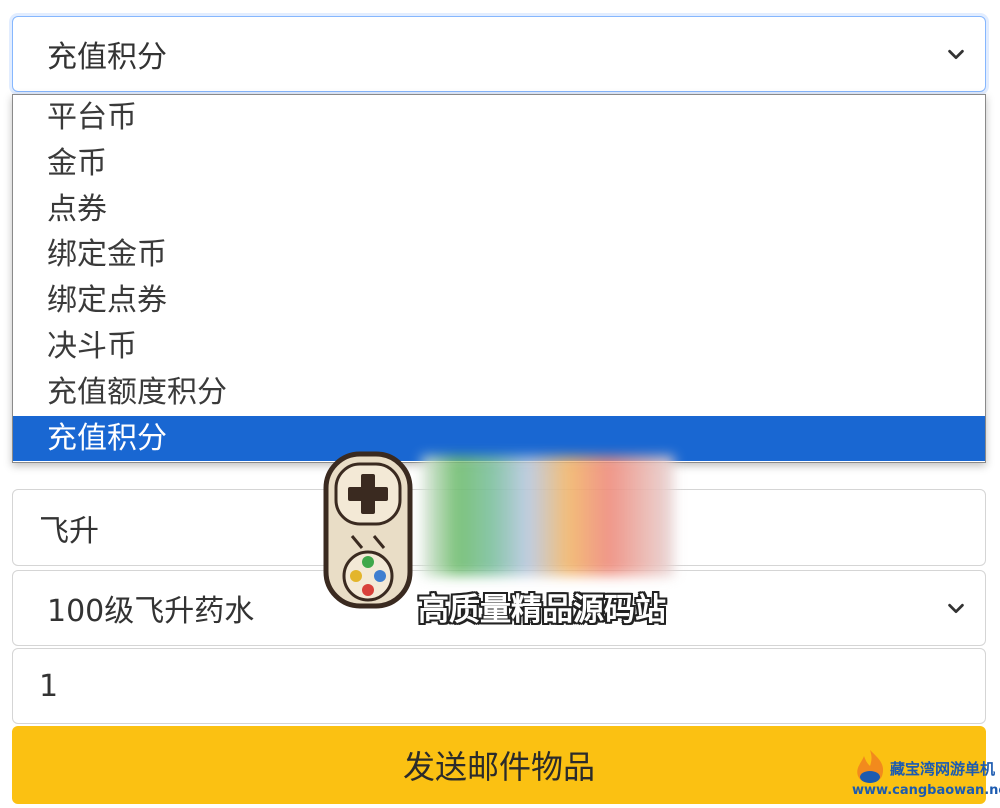 Image resolution: width=1000 pixels, height=808 pixels. Describe the element at coordinates (151, 611) in the screenshot. I see `item-select-value: 100级飞升药水` at that location.